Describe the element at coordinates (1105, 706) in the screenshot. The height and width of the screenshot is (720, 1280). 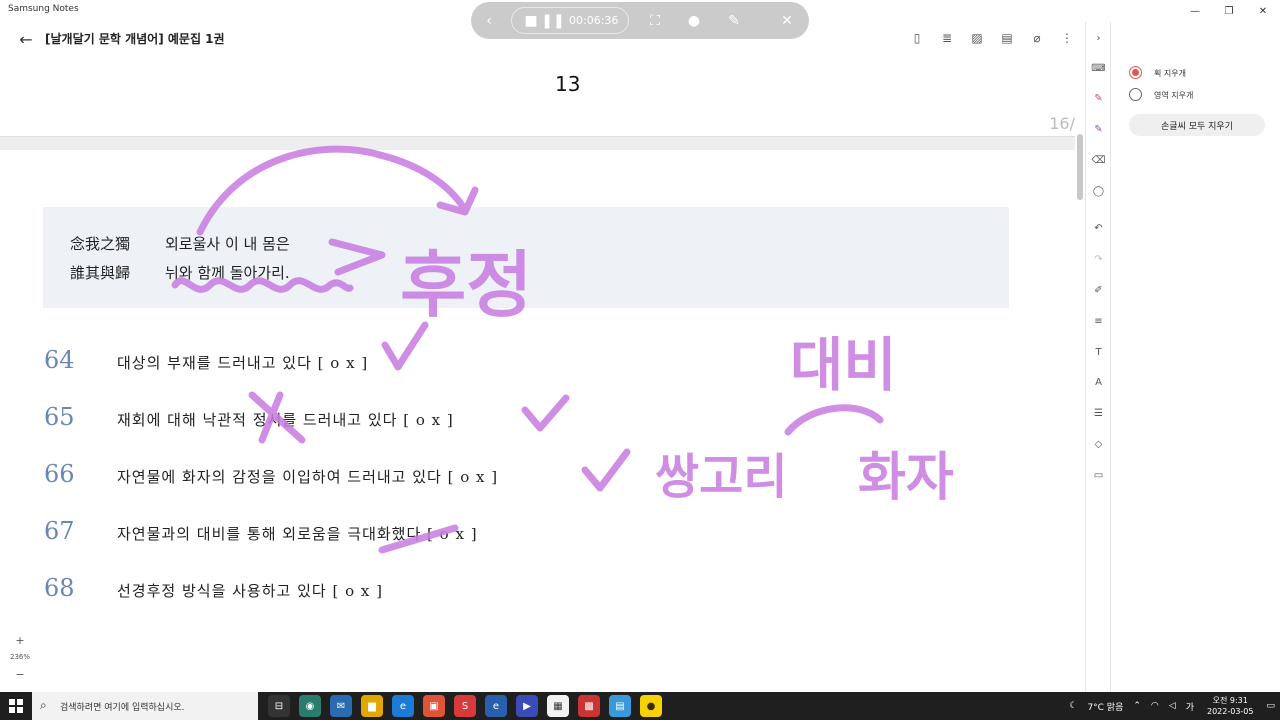
I see `weather-text: 7°C 맑음` at that location.